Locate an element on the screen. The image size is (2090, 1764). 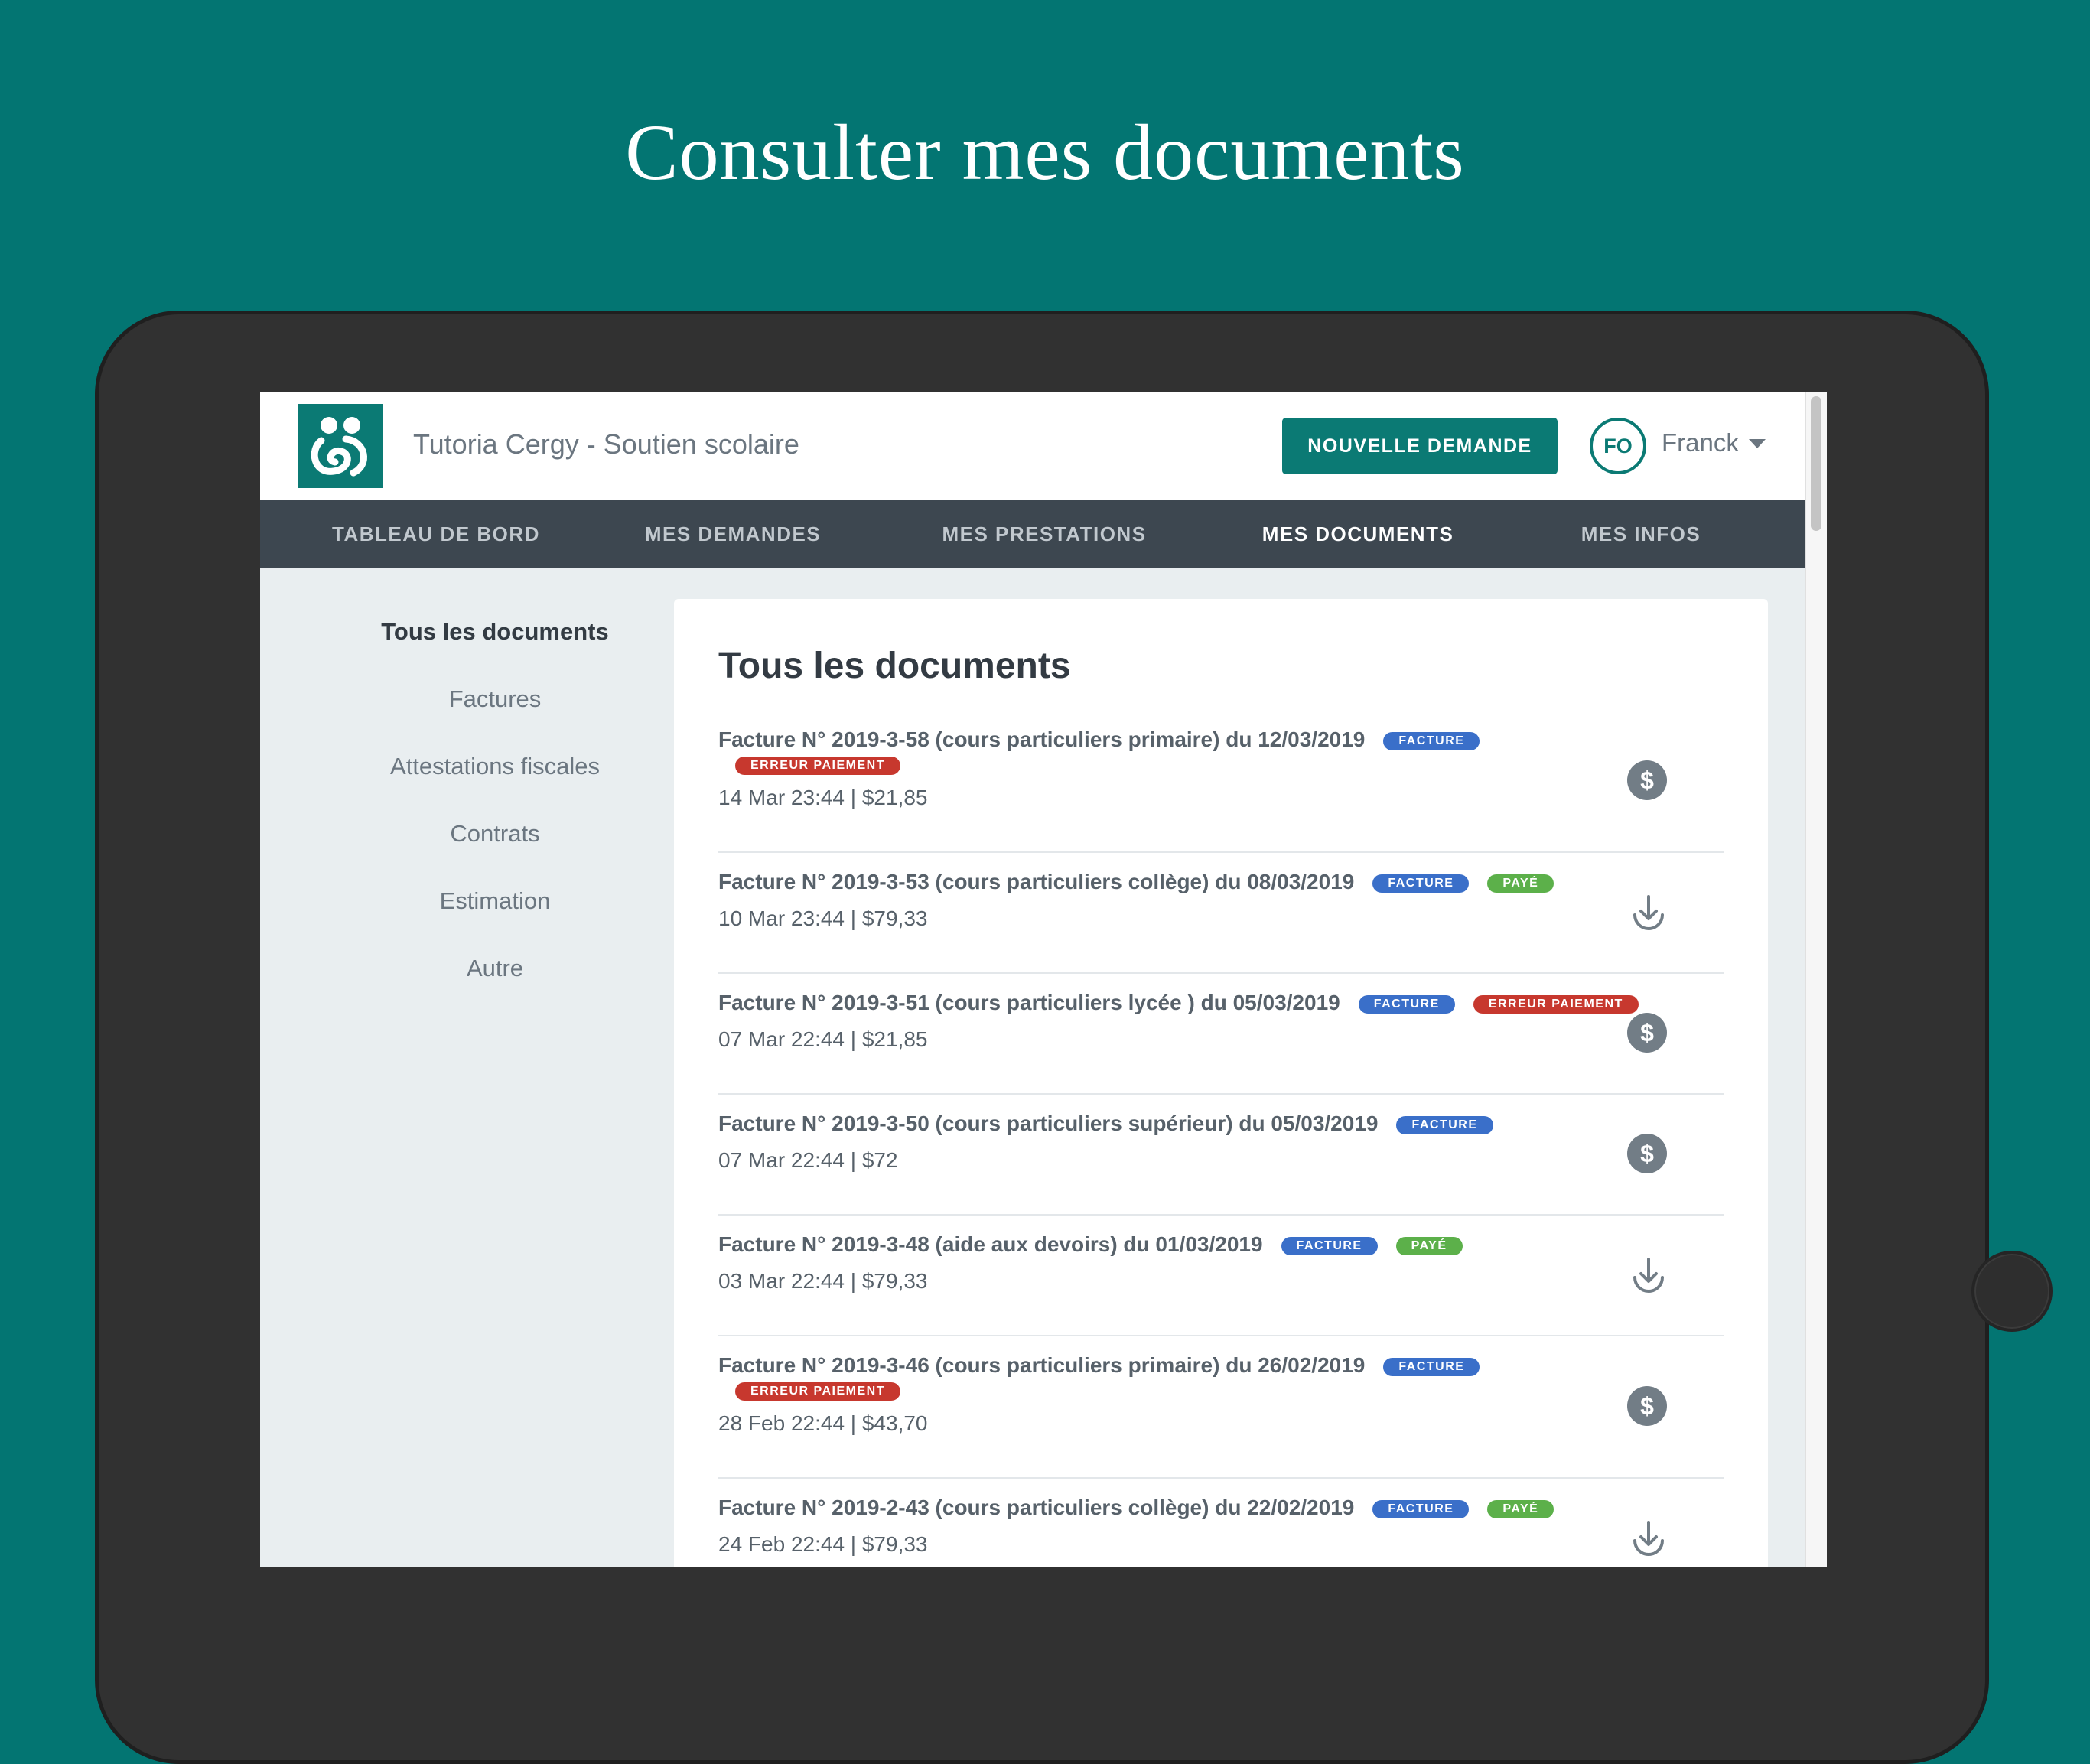
sidebar-item-estimation: Estimation is located at coordinates (495, 901).